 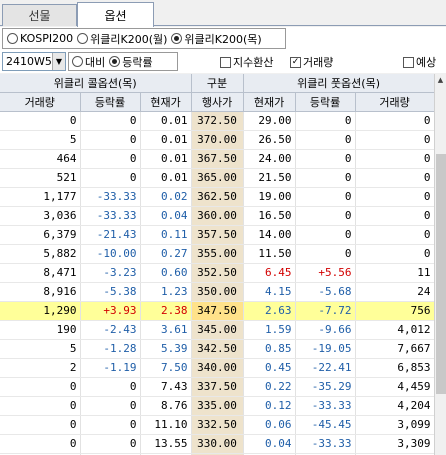 I want to click on tab-futures: 선물, so click(x=39, y=15).